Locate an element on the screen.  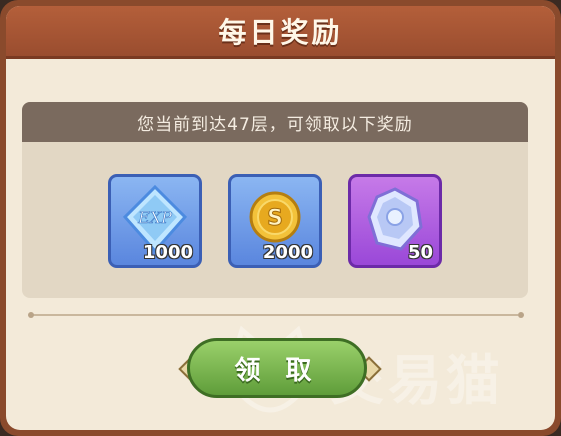
divider-right-dot is located at coordinates (521, 315).